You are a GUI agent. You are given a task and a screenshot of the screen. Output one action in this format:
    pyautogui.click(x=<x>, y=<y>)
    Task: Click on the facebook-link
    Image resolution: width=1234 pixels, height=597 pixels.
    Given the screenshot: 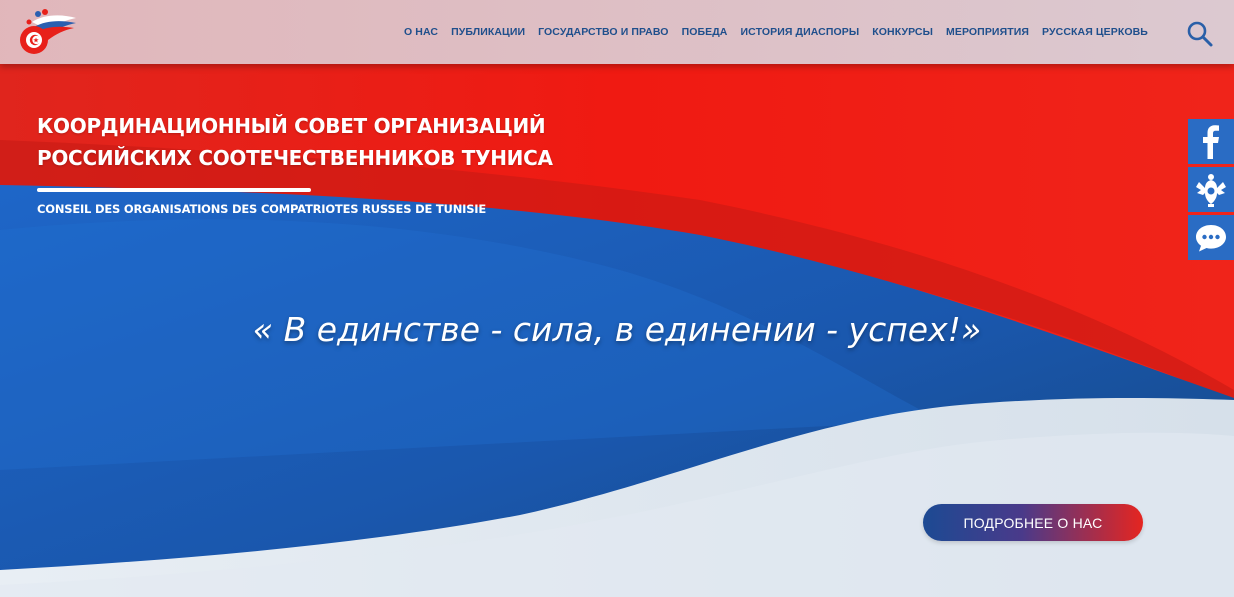 What is the action you would take?
    pyautogui.click(x=1211, y=141)
    